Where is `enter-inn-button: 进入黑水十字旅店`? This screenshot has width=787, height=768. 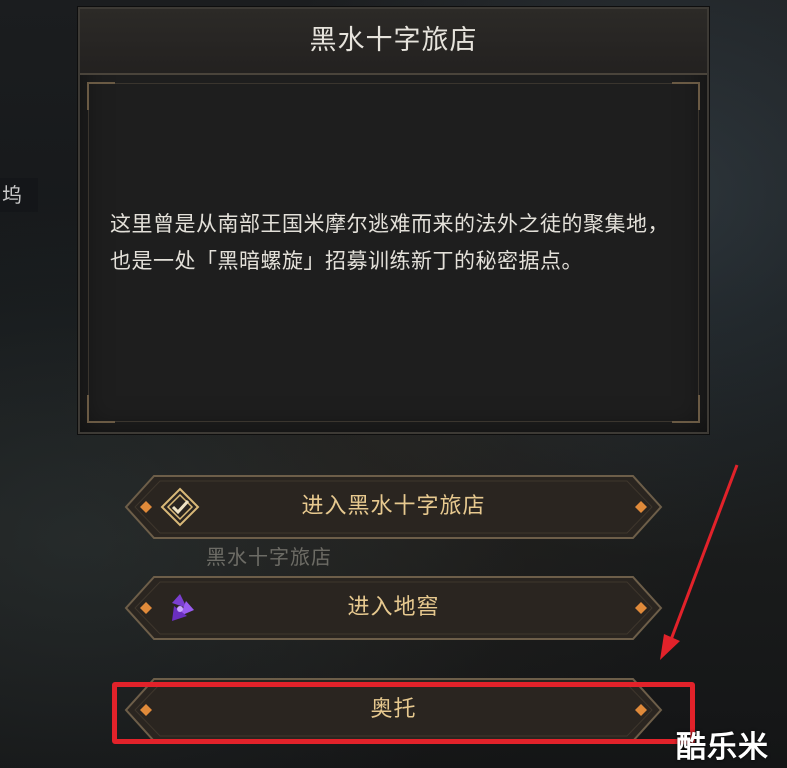 enter-inn-button: 进入黑水十字旅店 is located at coordinates (393, 507).